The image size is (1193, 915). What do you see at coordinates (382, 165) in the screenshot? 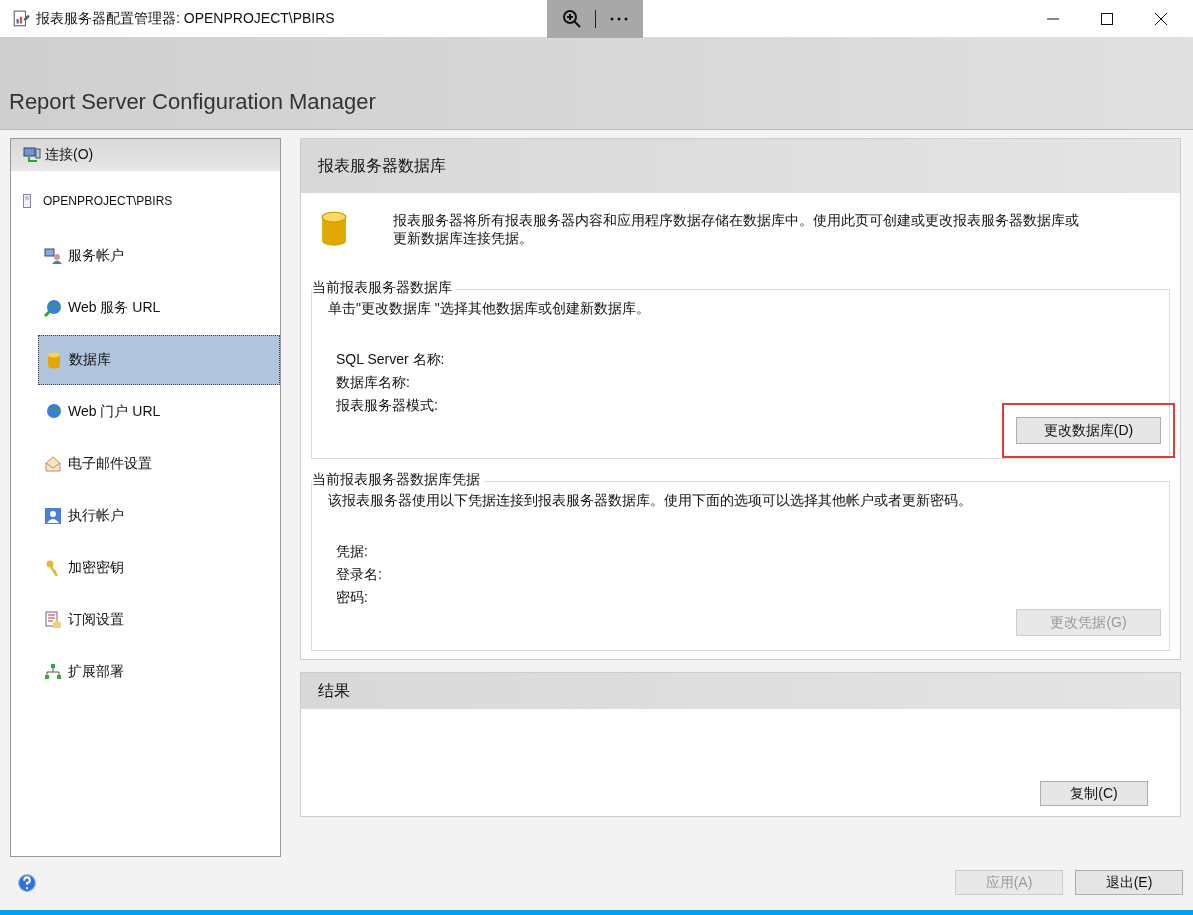
I see `page-title: 报表服务器数据库` at bounding box center [382, 165].